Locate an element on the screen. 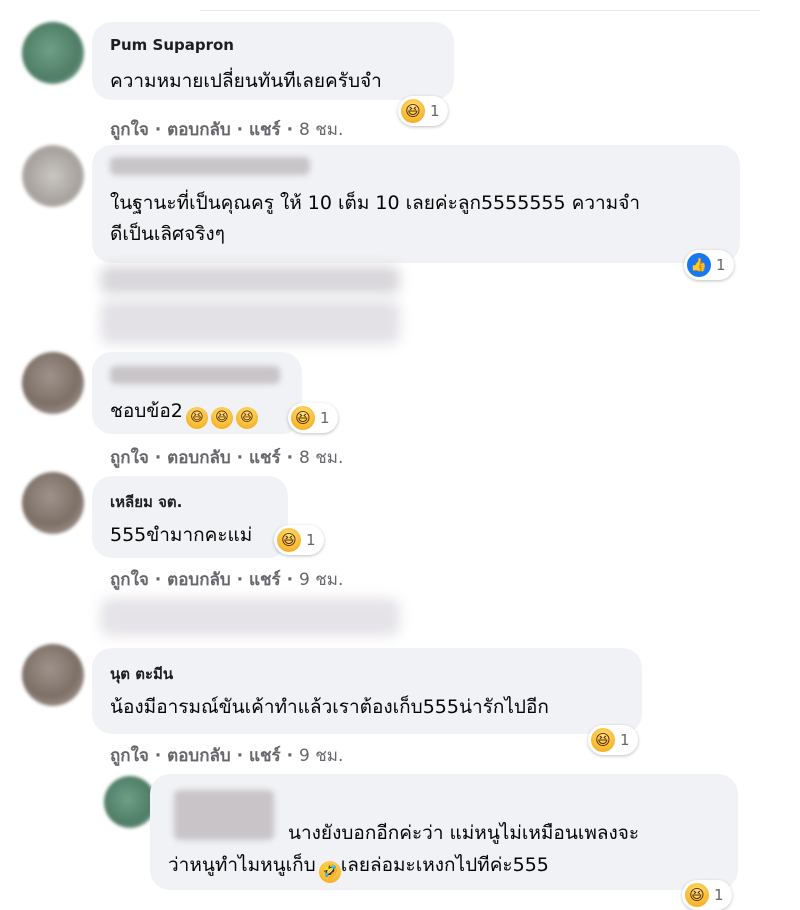 Image resolution: width=800 pixels, height=910 pixels. comment-bubble: ชอบข้อ2 😆 😆 😆 is located at coordinates (197, 393).